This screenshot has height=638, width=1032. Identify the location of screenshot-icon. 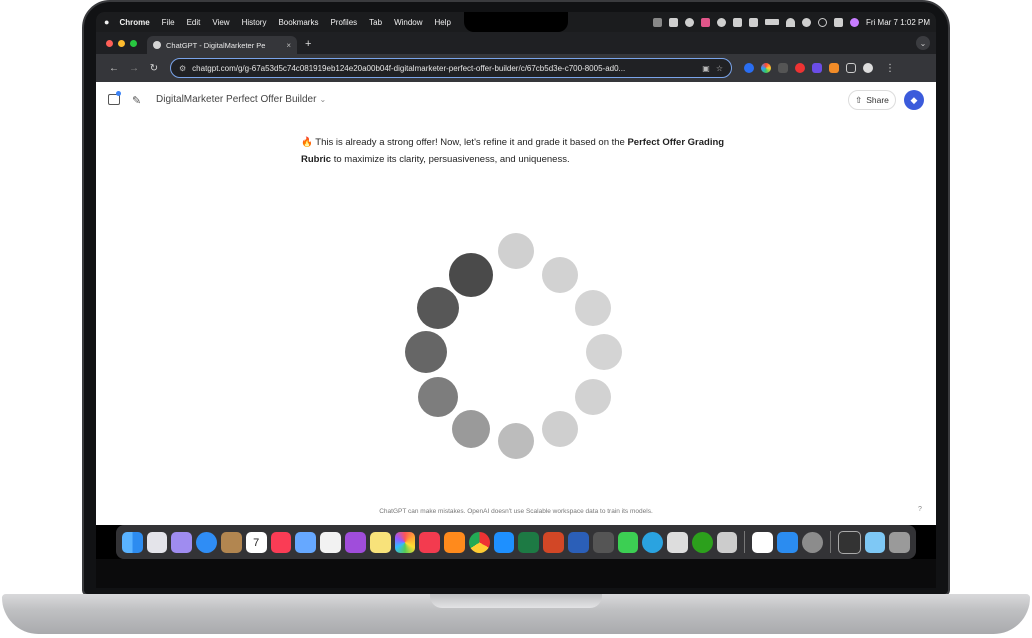
(849, 542).